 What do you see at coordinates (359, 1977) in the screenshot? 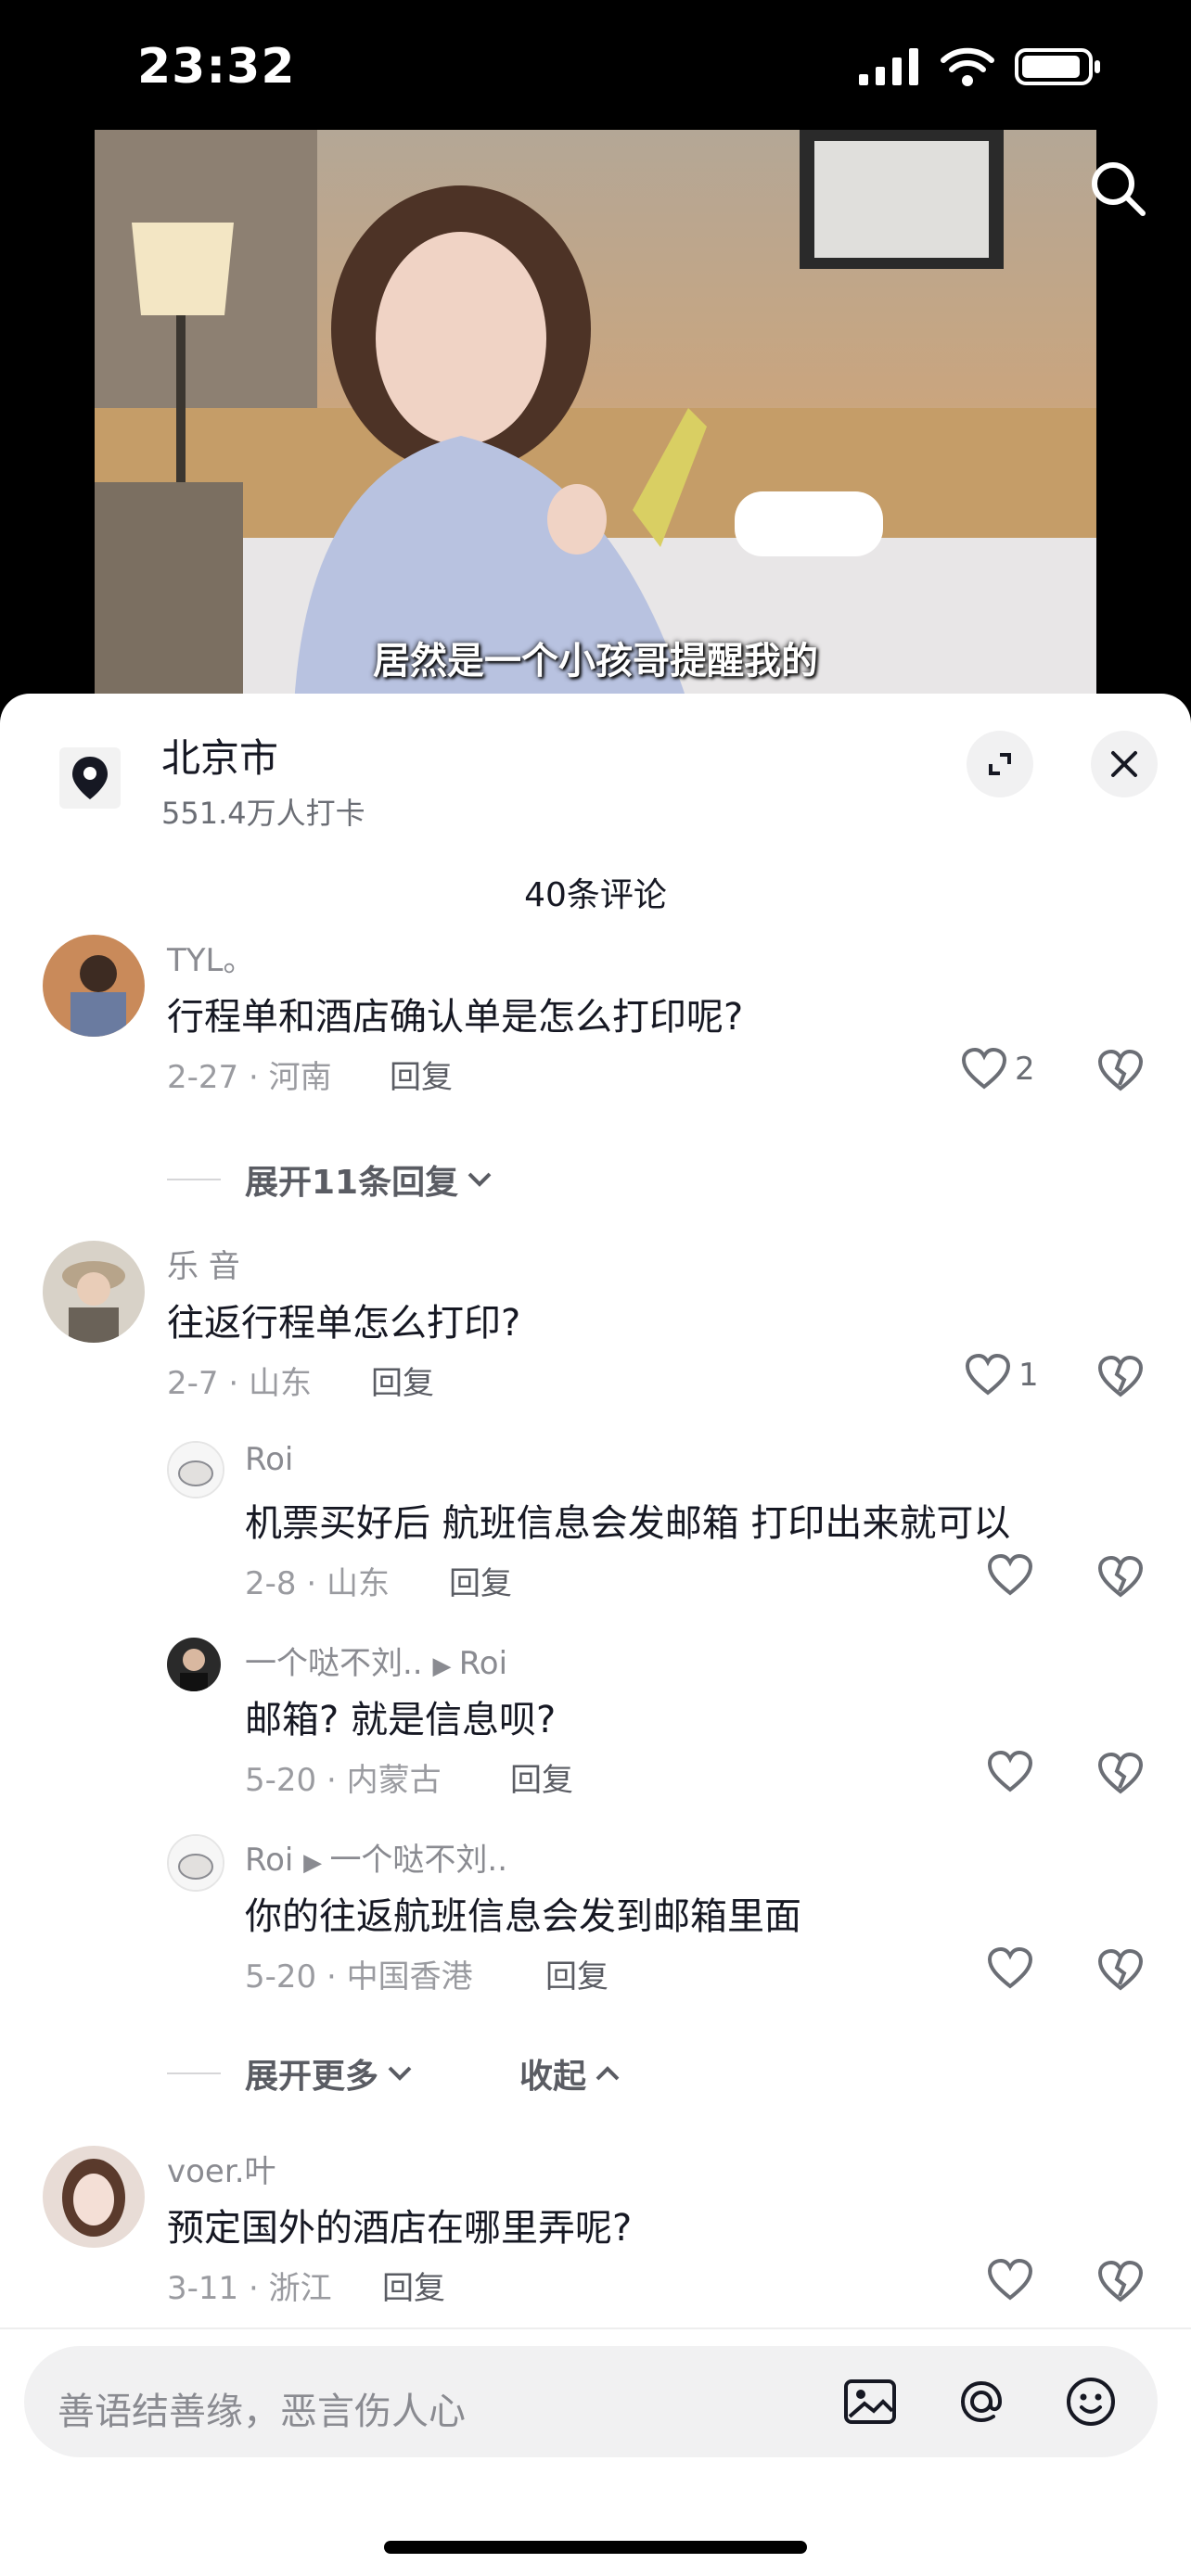
I see `comment-meta: 5-20 · 中国香港` at bounding box center [359, 1977].